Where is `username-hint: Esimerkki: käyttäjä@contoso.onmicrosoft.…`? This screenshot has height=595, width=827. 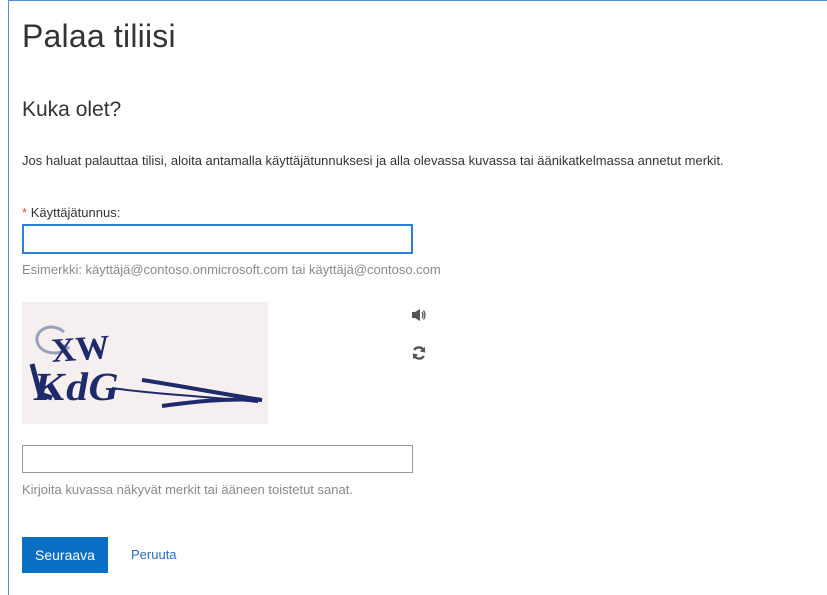 username-hint: Esimerkki: käyttäjä@contoso.onmicrosoft.… is located at coordinates (231, 269).